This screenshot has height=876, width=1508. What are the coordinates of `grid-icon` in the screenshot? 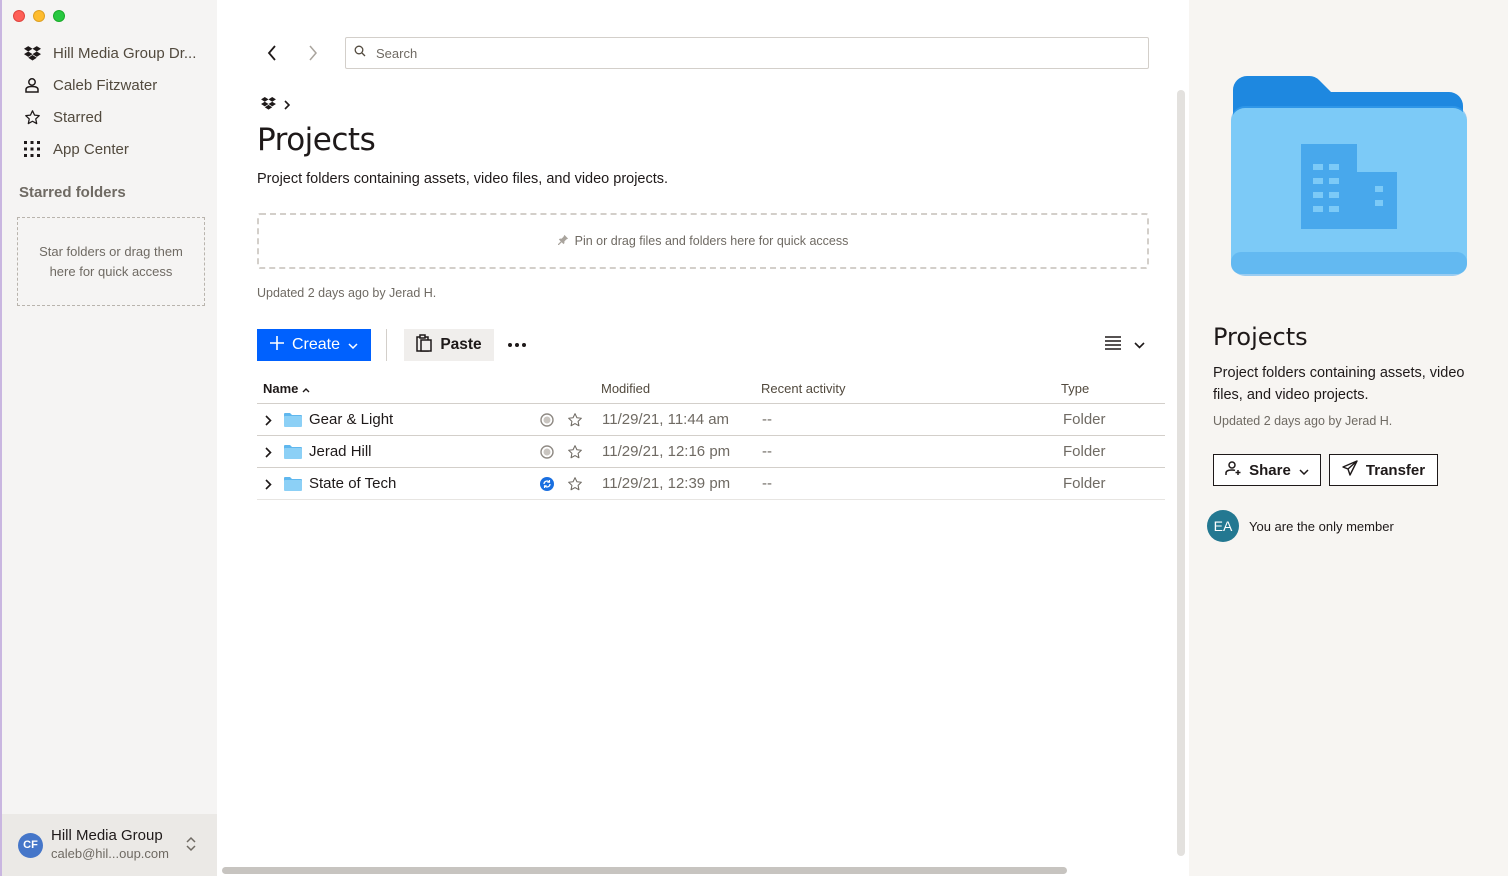 It's located at (32, 149).